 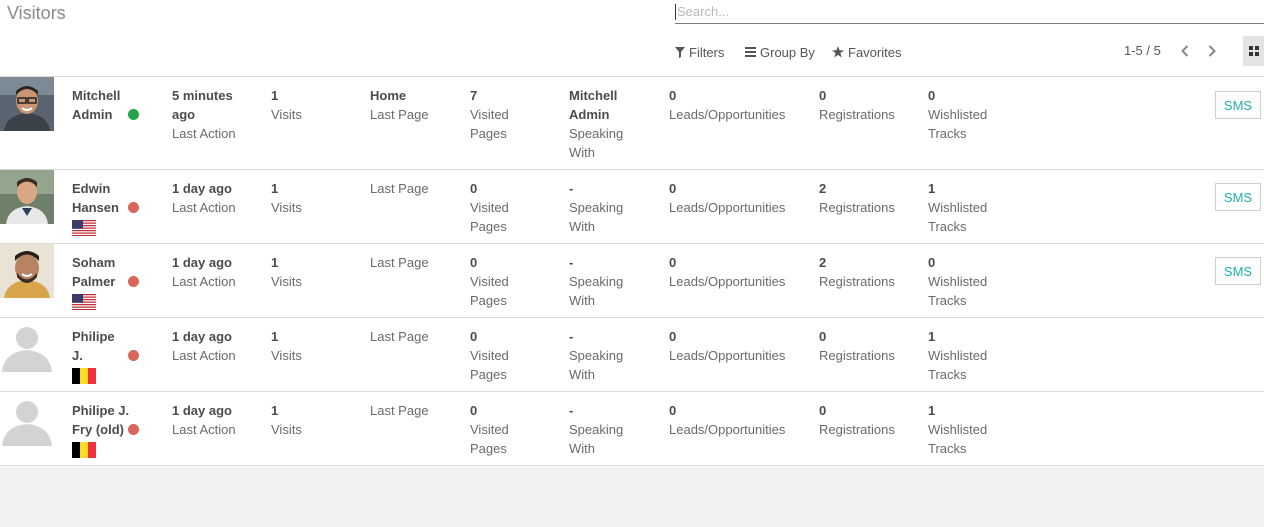 I want to click on filter-icon, so click(x=680, y=52).